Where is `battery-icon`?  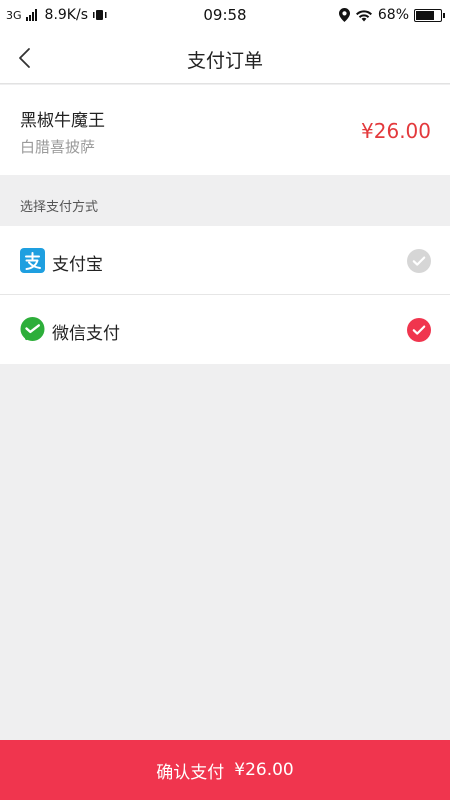
battery-icon is located at coordinates (429, 15).